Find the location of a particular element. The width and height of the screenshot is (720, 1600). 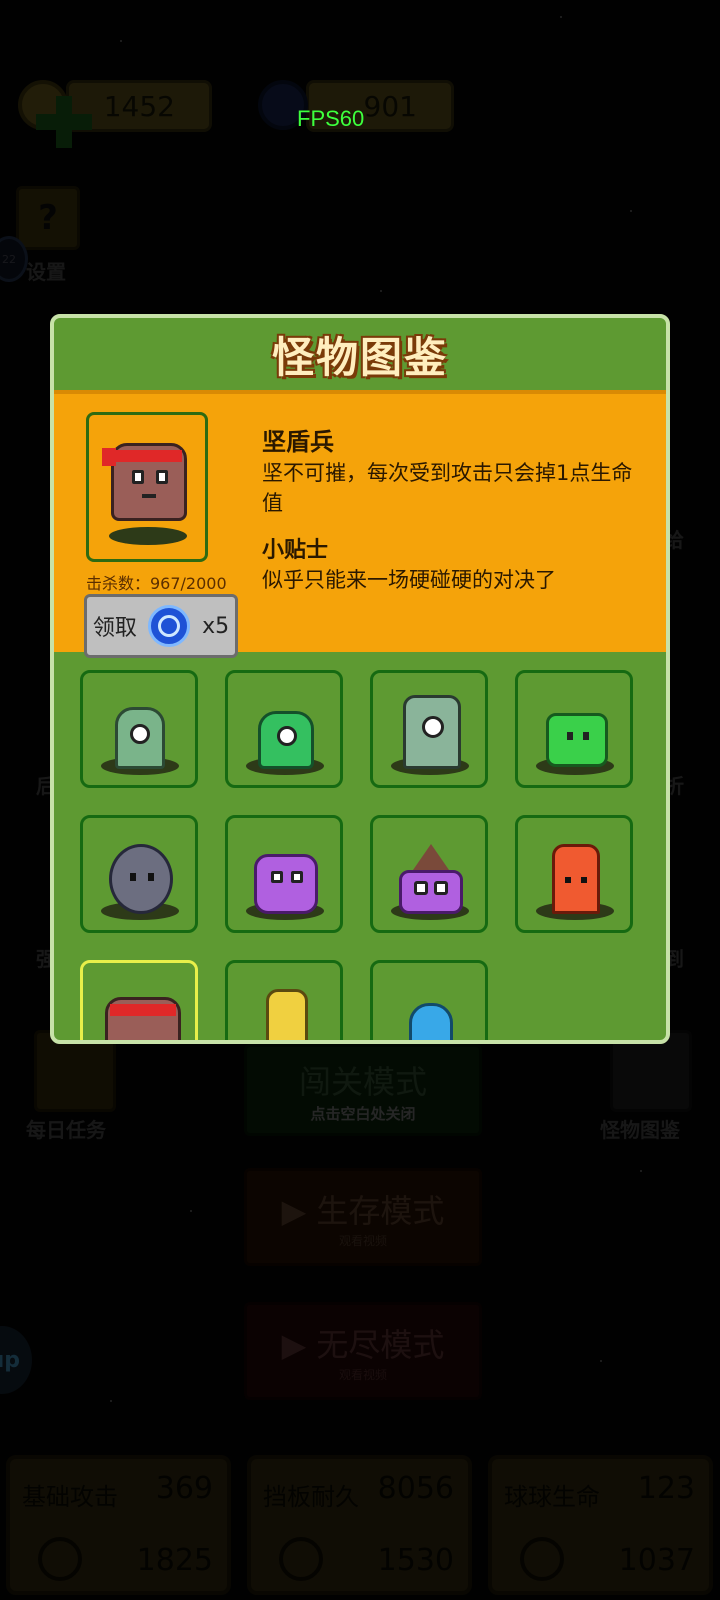

stat-cost: 1825 is located at coordinates (174, 1560).